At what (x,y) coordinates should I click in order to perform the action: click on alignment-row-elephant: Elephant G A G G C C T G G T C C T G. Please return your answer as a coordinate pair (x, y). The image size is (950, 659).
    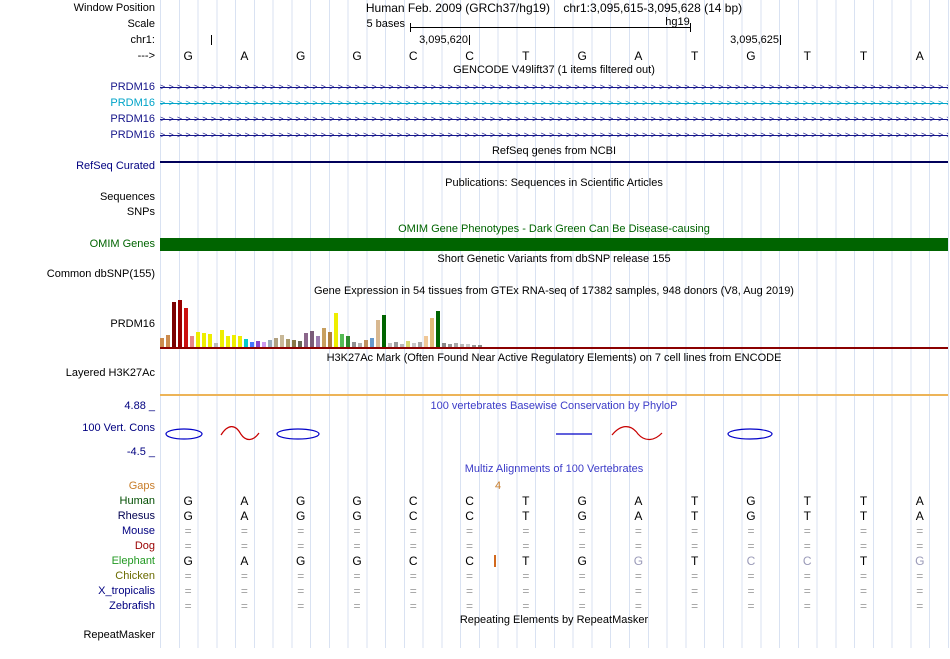
    Looking at the image, I should click on (475, 561).